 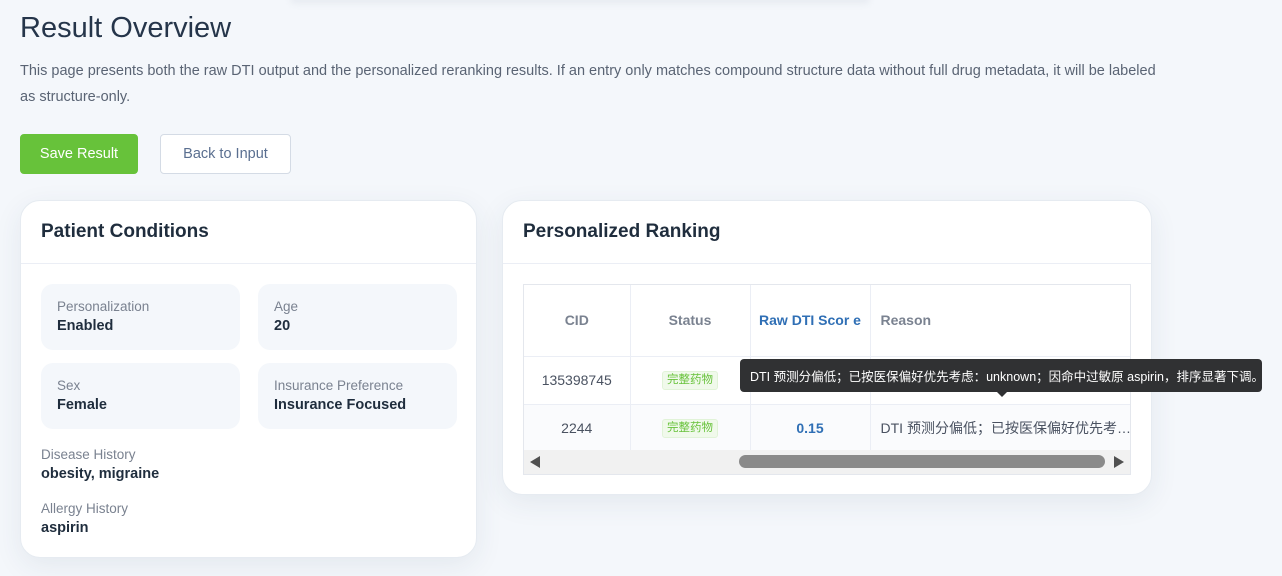 What do you see at coordinates (577, 428) in the screenshot?
I see `cid-cell: 2244` at bounding box center [577, 428].